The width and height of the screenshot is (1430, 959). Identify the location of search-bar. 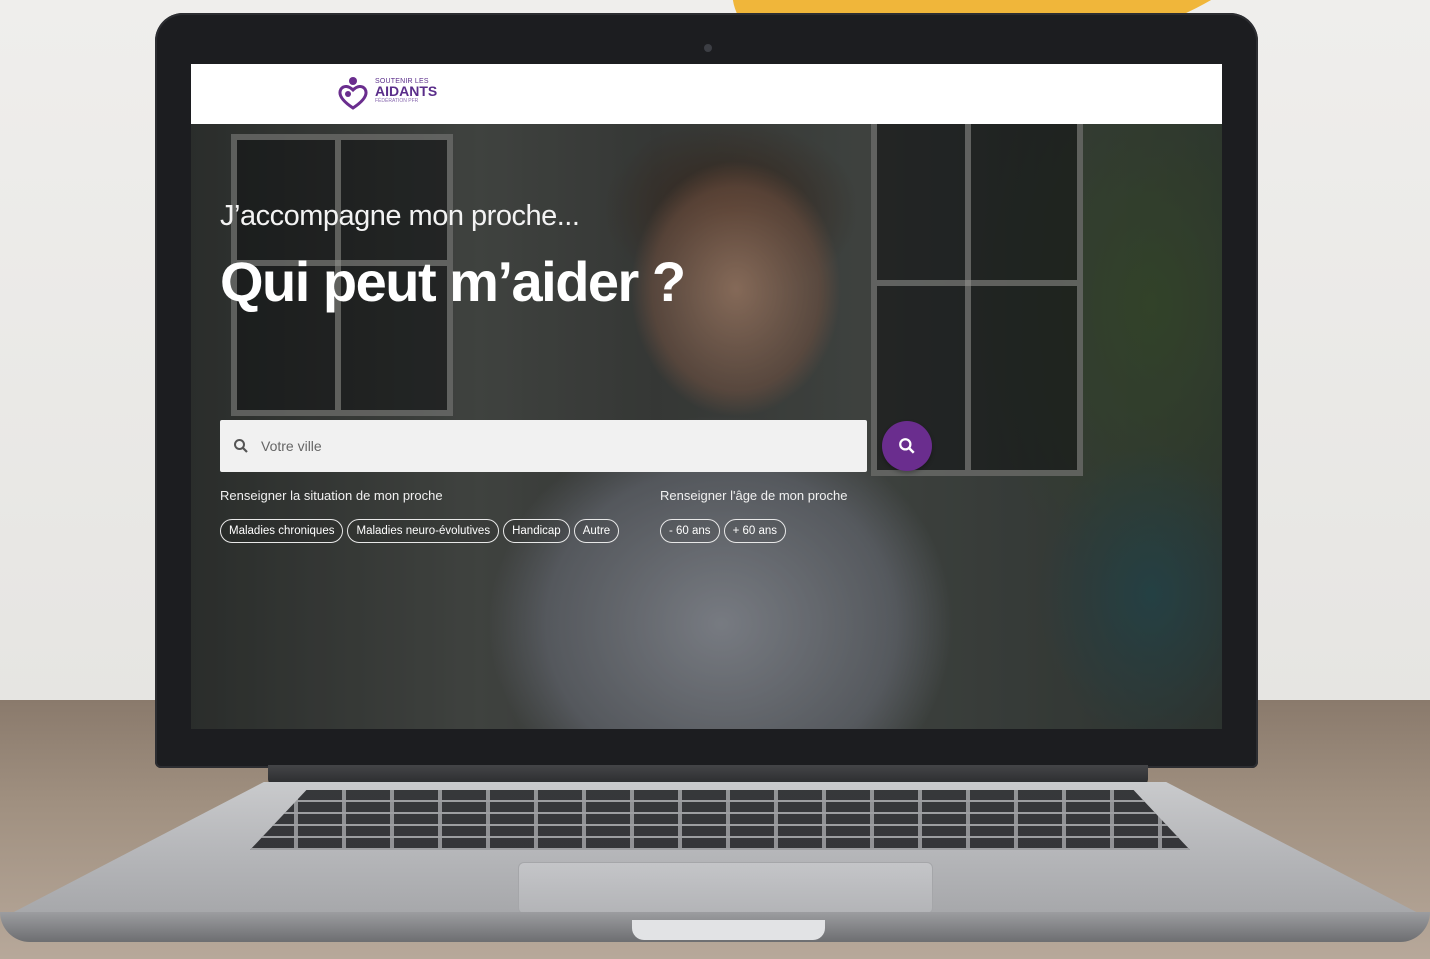
(543, 446).